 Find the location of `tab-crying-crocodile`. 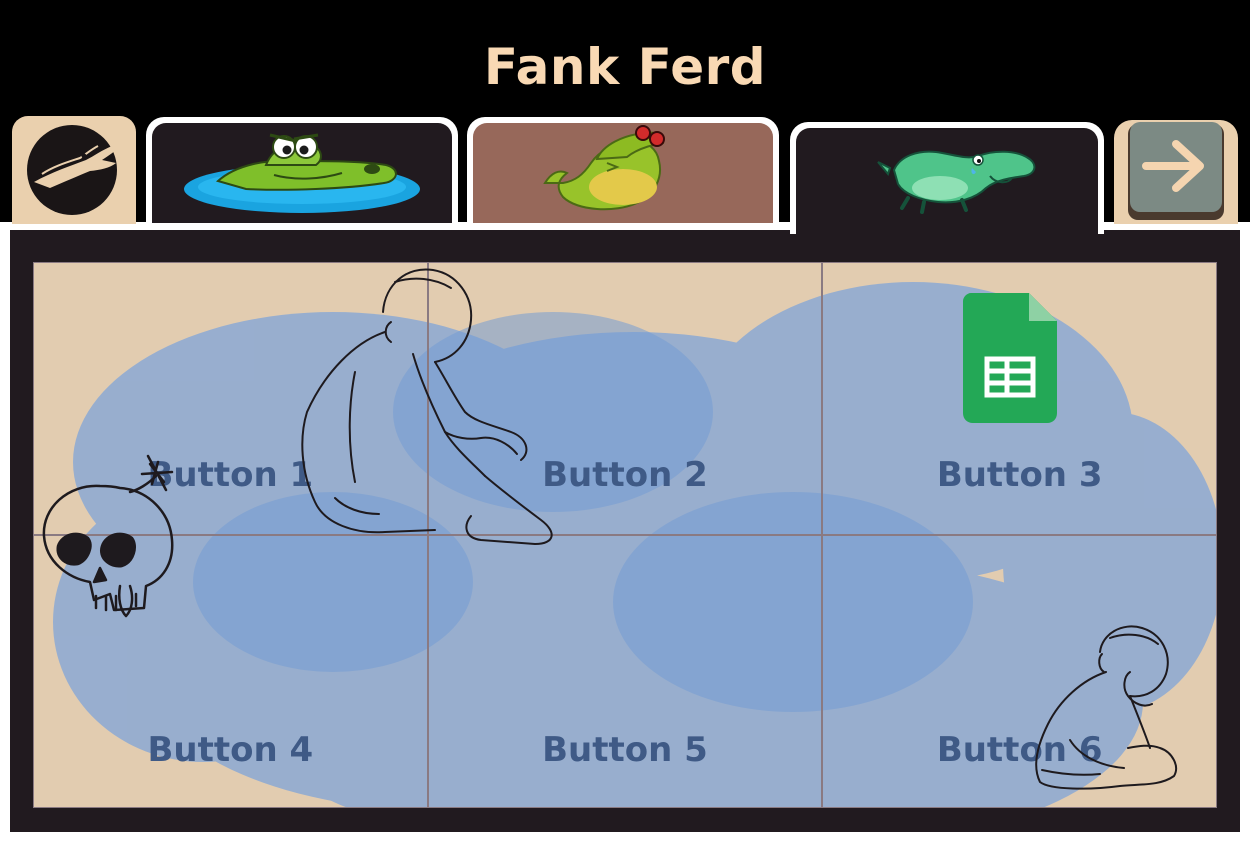

tab-crying-crocodile is located at coordinates (947, 178).